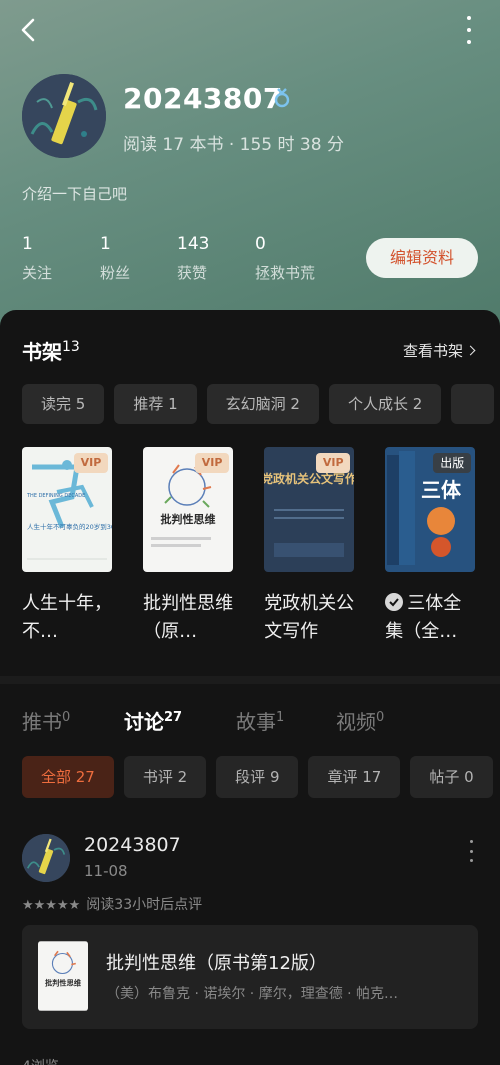 The image size is (500, 1065). What do you see at coordinates (132, 845) in the screenshot?
I see `post-username: 20243807` at bounding box center [132, 845].